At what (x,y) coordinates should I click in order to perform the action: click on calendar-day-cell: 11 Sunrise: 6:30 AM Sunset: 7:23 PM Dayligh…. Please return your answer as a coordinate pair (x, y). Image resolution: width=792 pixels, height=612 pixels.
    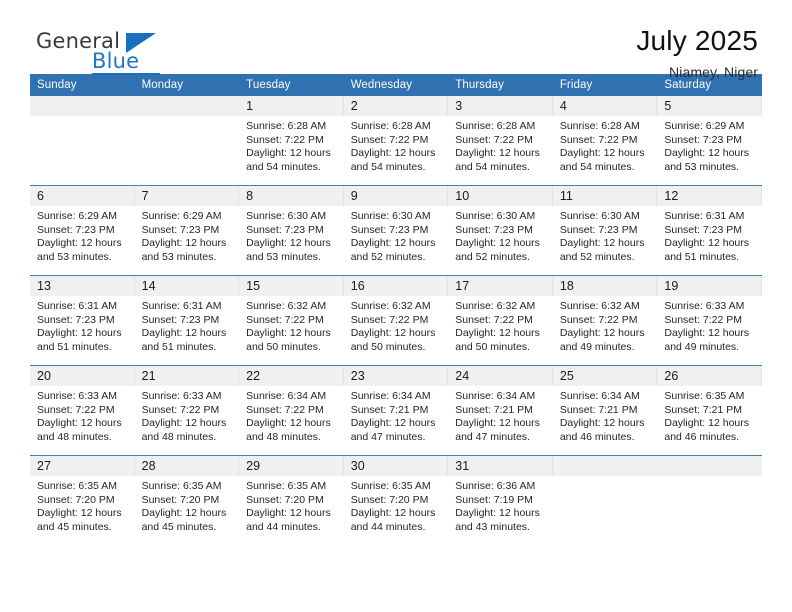
    Looking at the image, I should click on (605, 230).